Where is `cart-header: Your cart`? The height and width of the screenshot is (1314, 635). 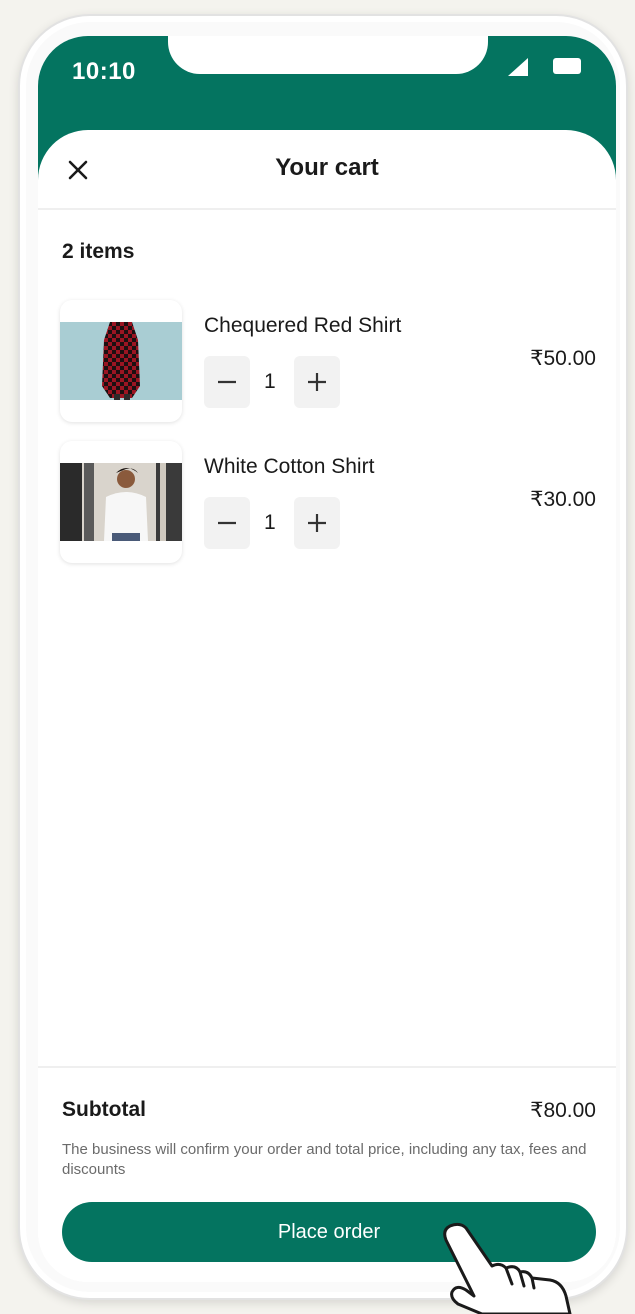 cart-header: Your cart is located at coordinates (327, 170).